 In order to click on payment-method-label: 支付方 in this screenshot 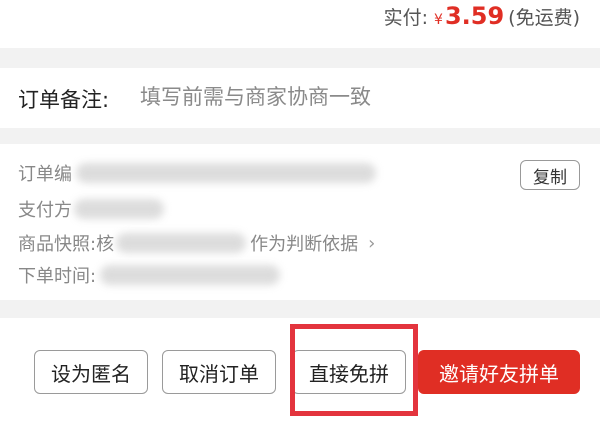, I will do `click(45, 210)`.